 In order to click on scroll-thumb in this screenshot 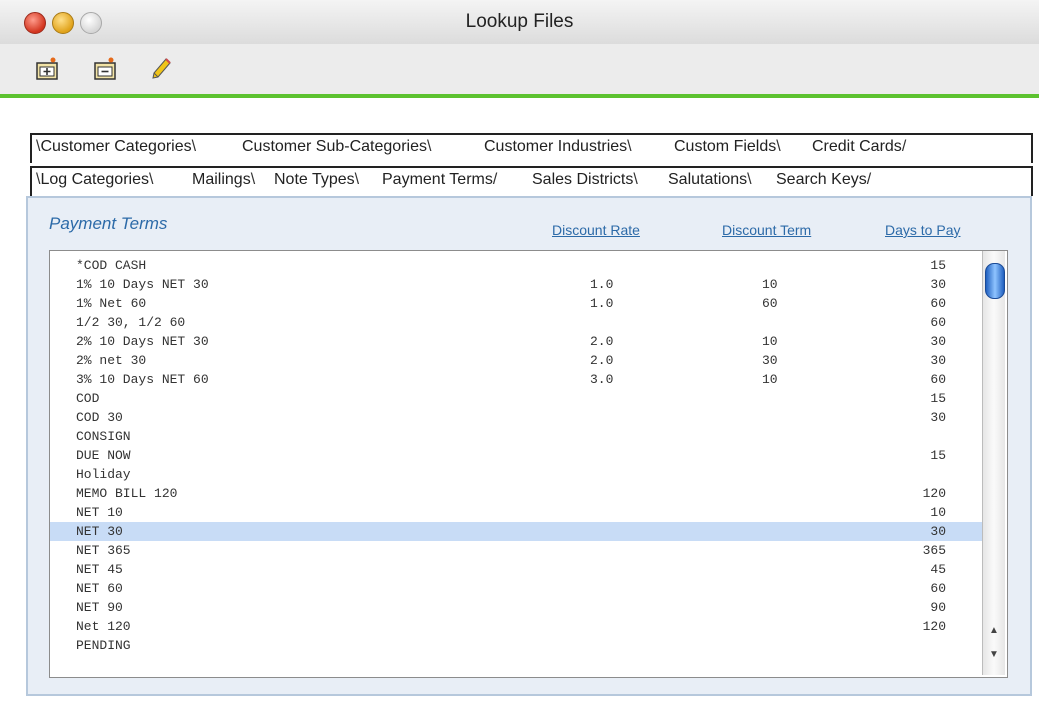, I will do `click(995, 281)`.